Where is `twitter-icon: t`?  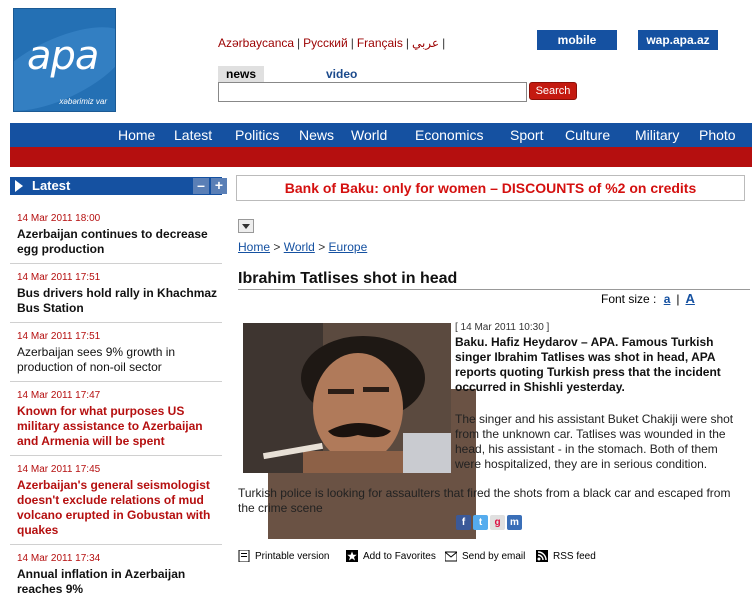 twitter-icon: t is located at coordinates (480, 522).